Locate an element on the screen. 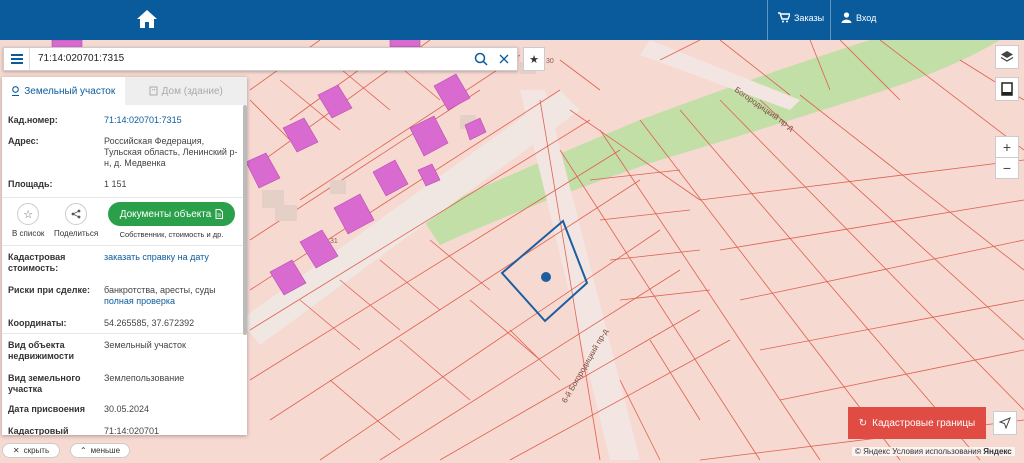  layers-button is located at coordinates (1007, 57).